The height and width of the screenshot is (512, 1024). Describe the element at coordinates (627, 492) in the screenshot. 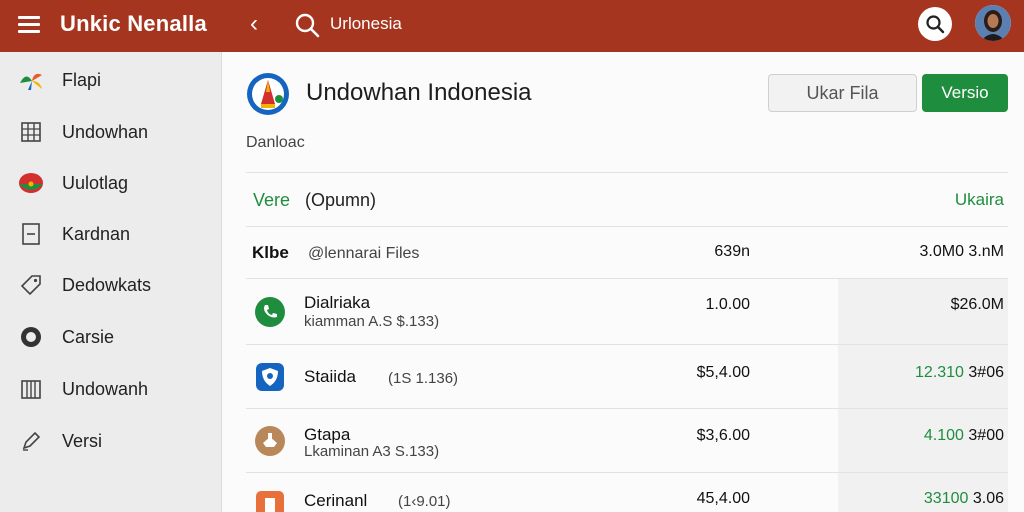

I see `table-row: Cerinanl (1‹9.01) 45,4.00 33100 3.06` at that location.